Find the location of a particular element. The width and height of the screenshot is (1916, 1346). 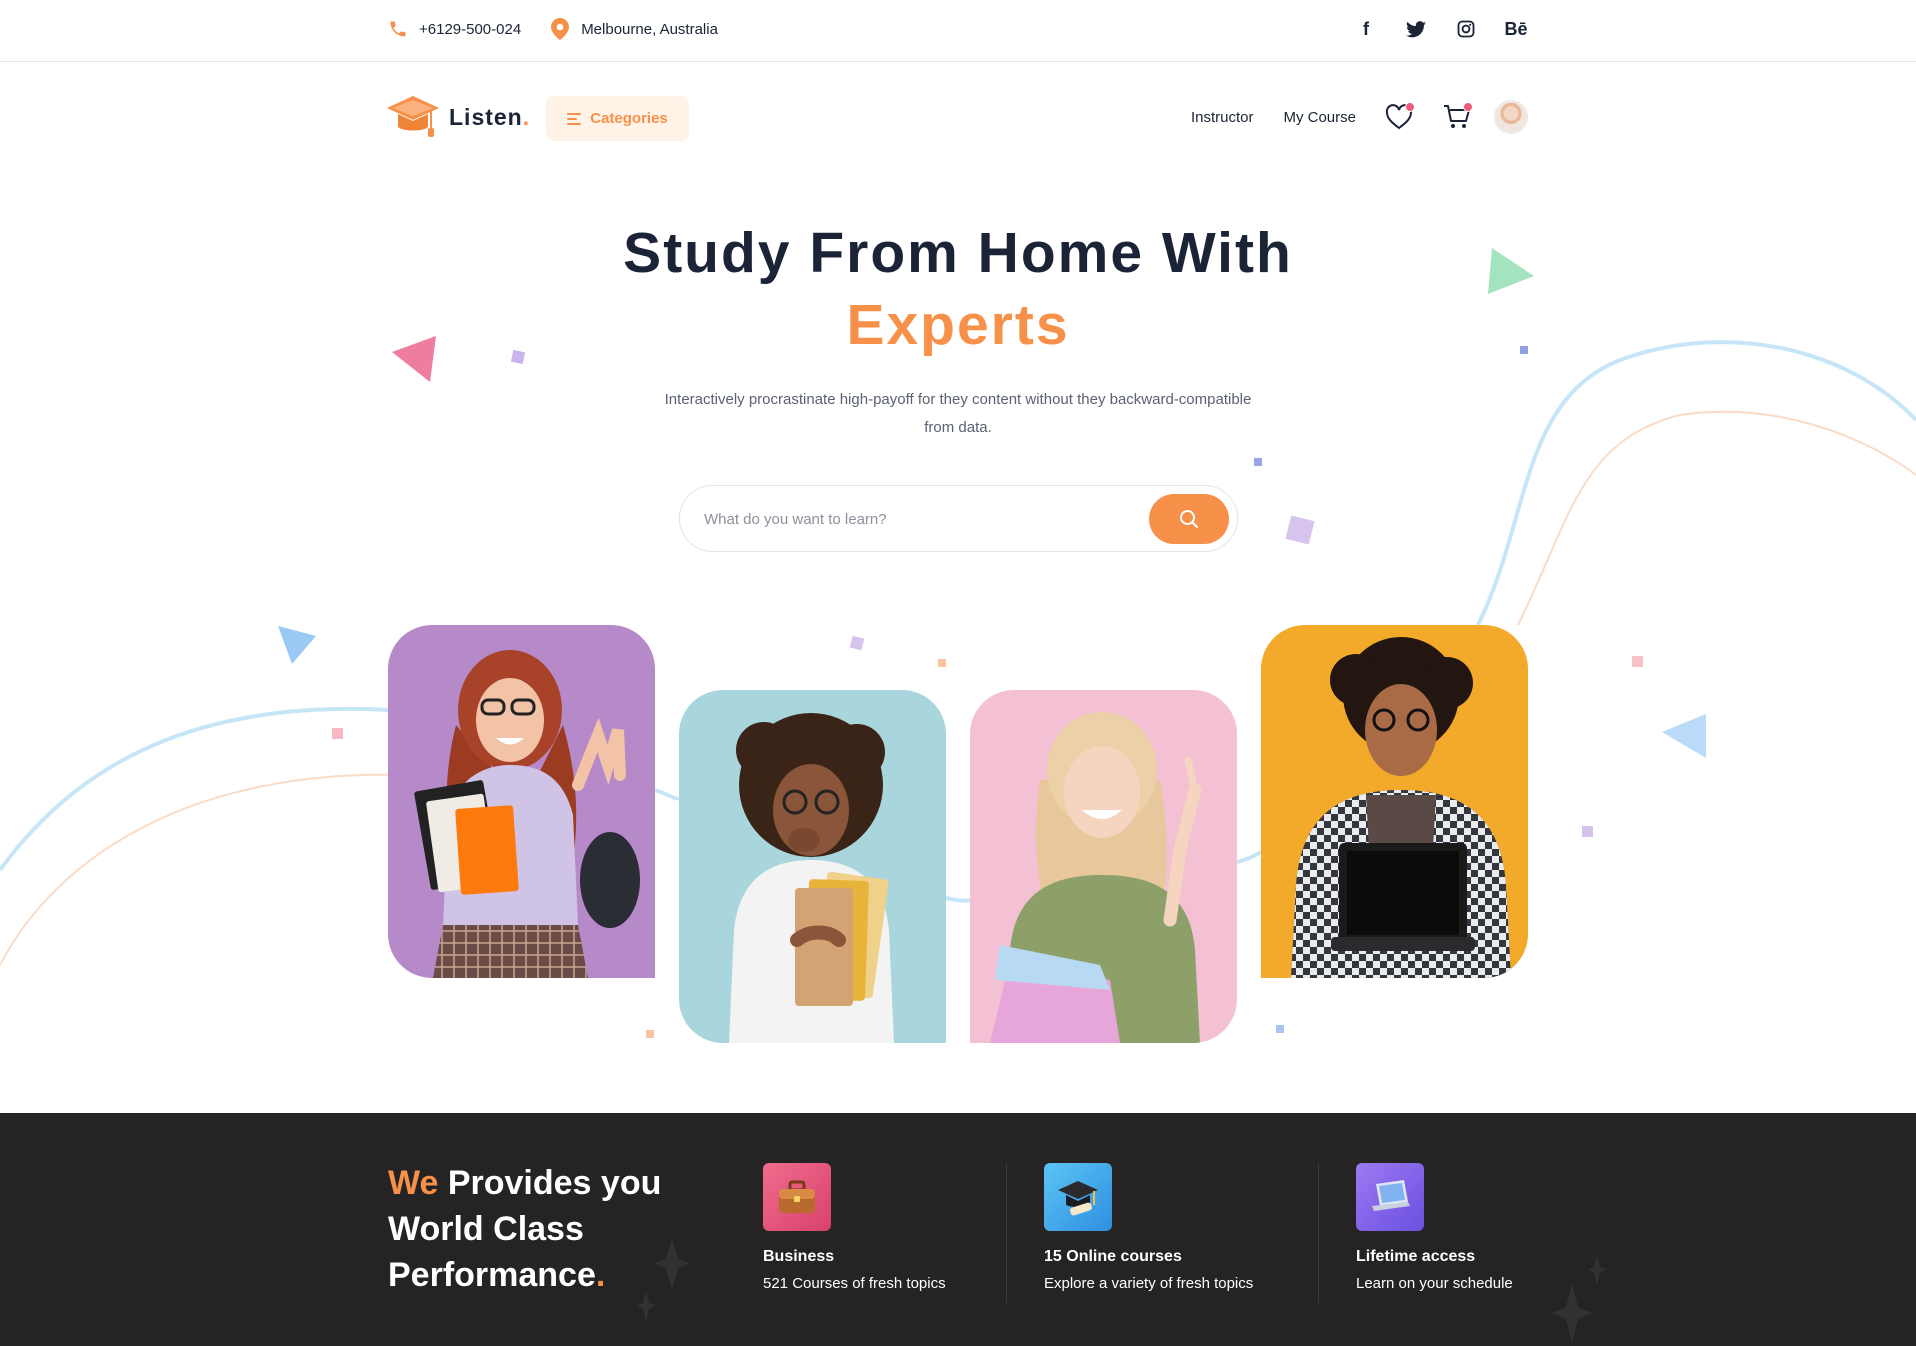

phone-number: +6129-500-024 is located at coordinates (470, 29).